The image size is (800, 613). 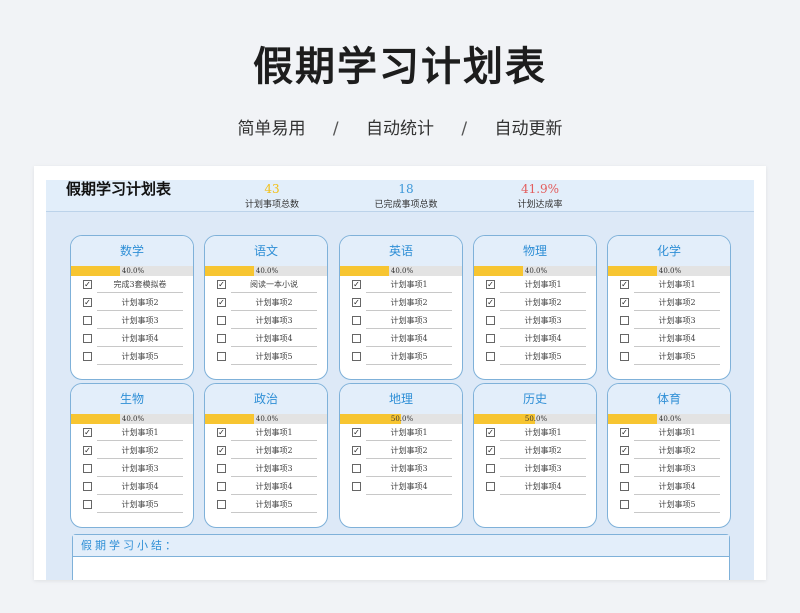 What do you see at coordinates (140, 284) in the screenshot?
I see `task-text: 完成3套模拟卷` at bounding box center [140, 284].